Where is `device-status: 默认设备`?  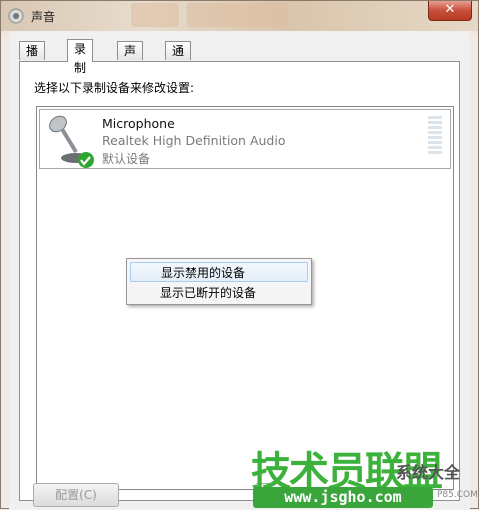 device-status: 默认设备 is located at coordinates (126, 159).